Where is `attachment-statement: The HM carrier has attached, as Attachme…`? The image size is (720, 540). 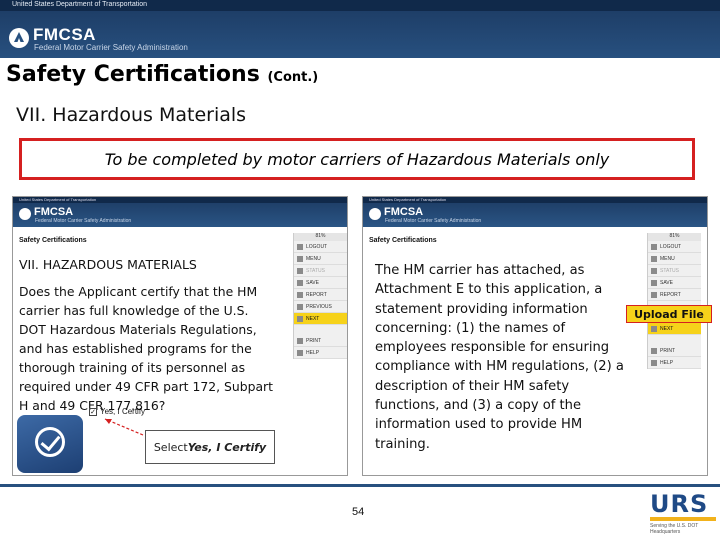 attachment-statement: The HM carrier has attached, as Attachme… is located at coordinates (499, 357).